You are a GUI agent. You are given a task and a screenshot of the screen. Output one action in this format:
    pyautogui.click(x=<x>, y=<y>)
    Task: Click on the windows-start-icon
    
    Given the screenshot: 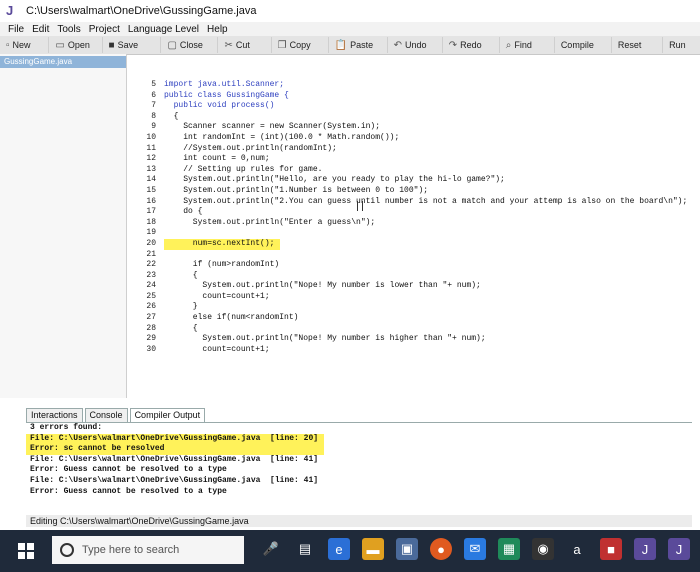 What is the action you would take?
    pyautogui.click(x=26, y=551)
    